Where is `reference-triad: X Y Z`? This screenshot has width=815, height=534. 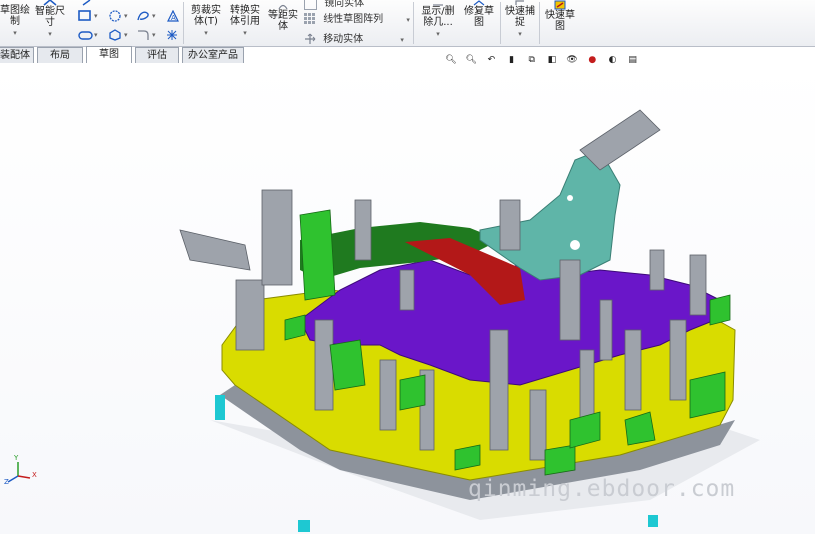 reference-triad: X Y Z is located at coordinates (24, 471).